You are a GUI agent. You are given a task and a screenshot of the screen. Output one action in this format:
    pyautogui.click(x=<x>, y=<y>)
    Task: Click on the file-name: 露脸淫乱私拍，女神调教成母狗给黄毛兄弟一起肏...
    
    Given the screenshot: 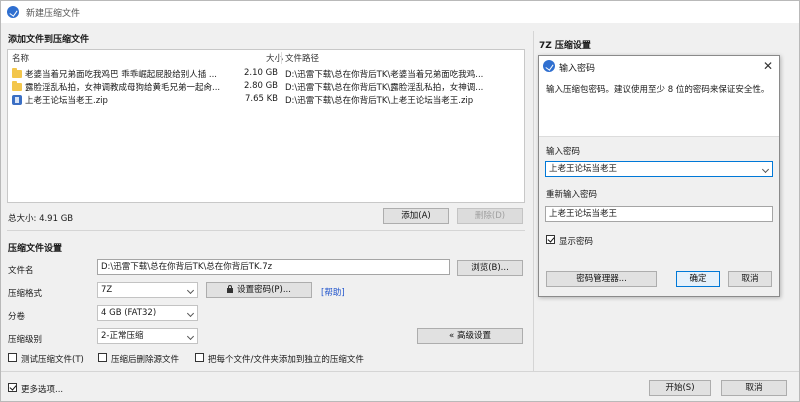 What is the action you would take?
    pyautogui.click(x=123, y=88)
    